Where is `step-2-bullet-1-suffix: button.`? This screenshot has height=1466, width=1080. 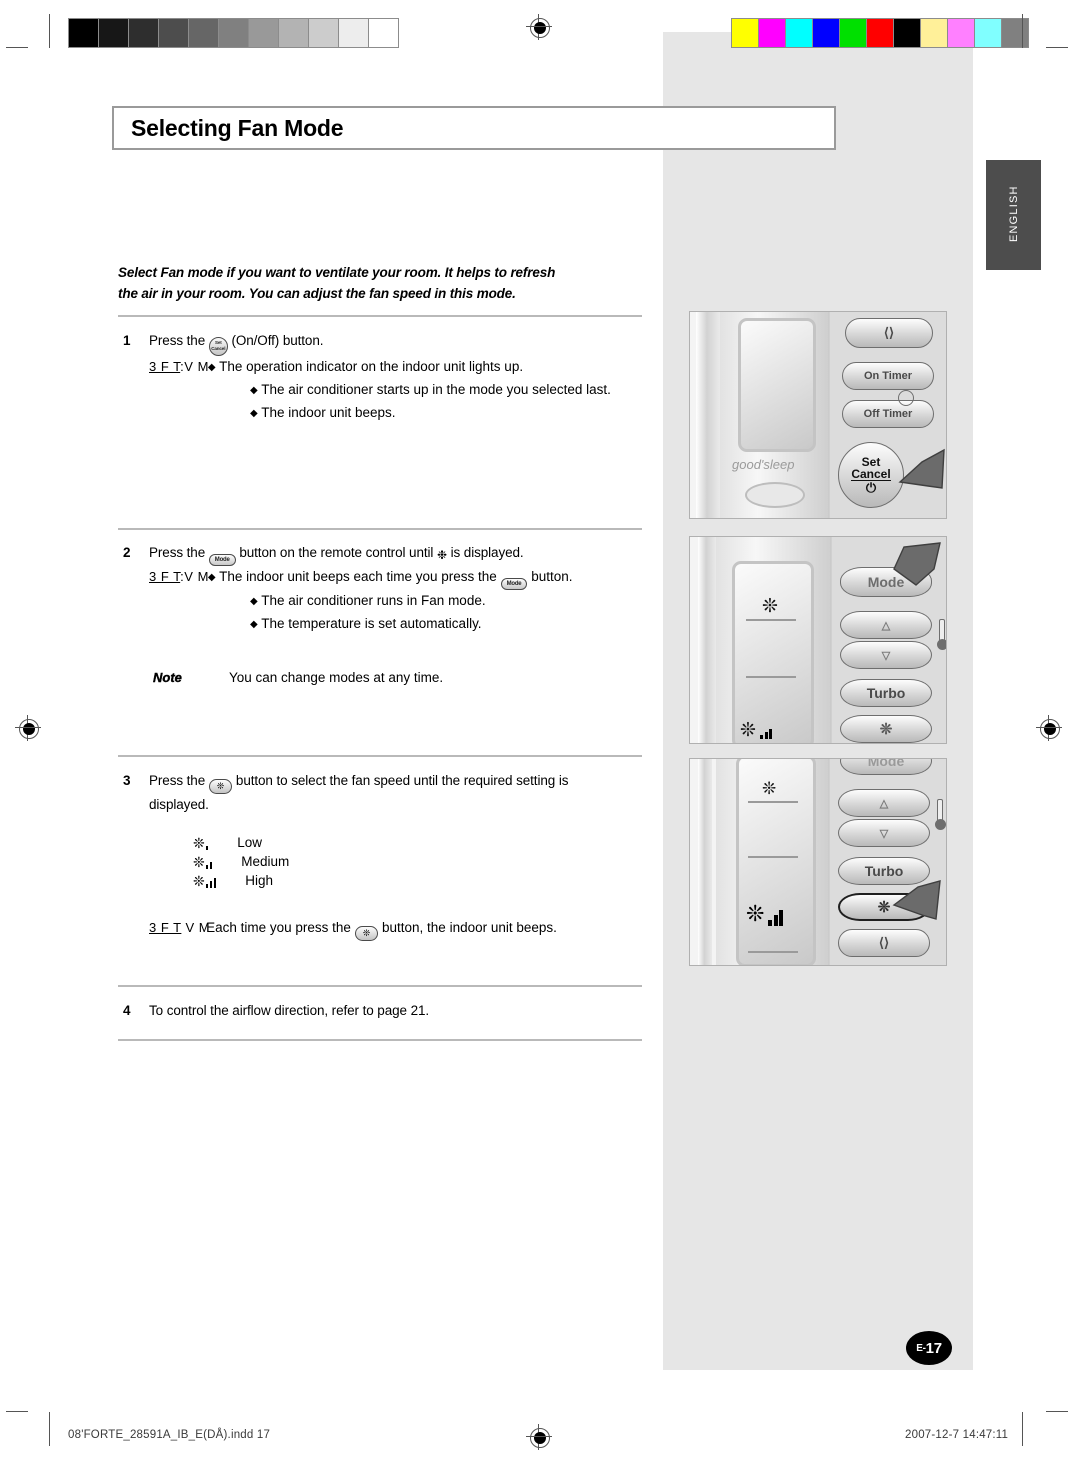
step-2-bullet-1-suffix: button. is located at coordinates (552, 576).